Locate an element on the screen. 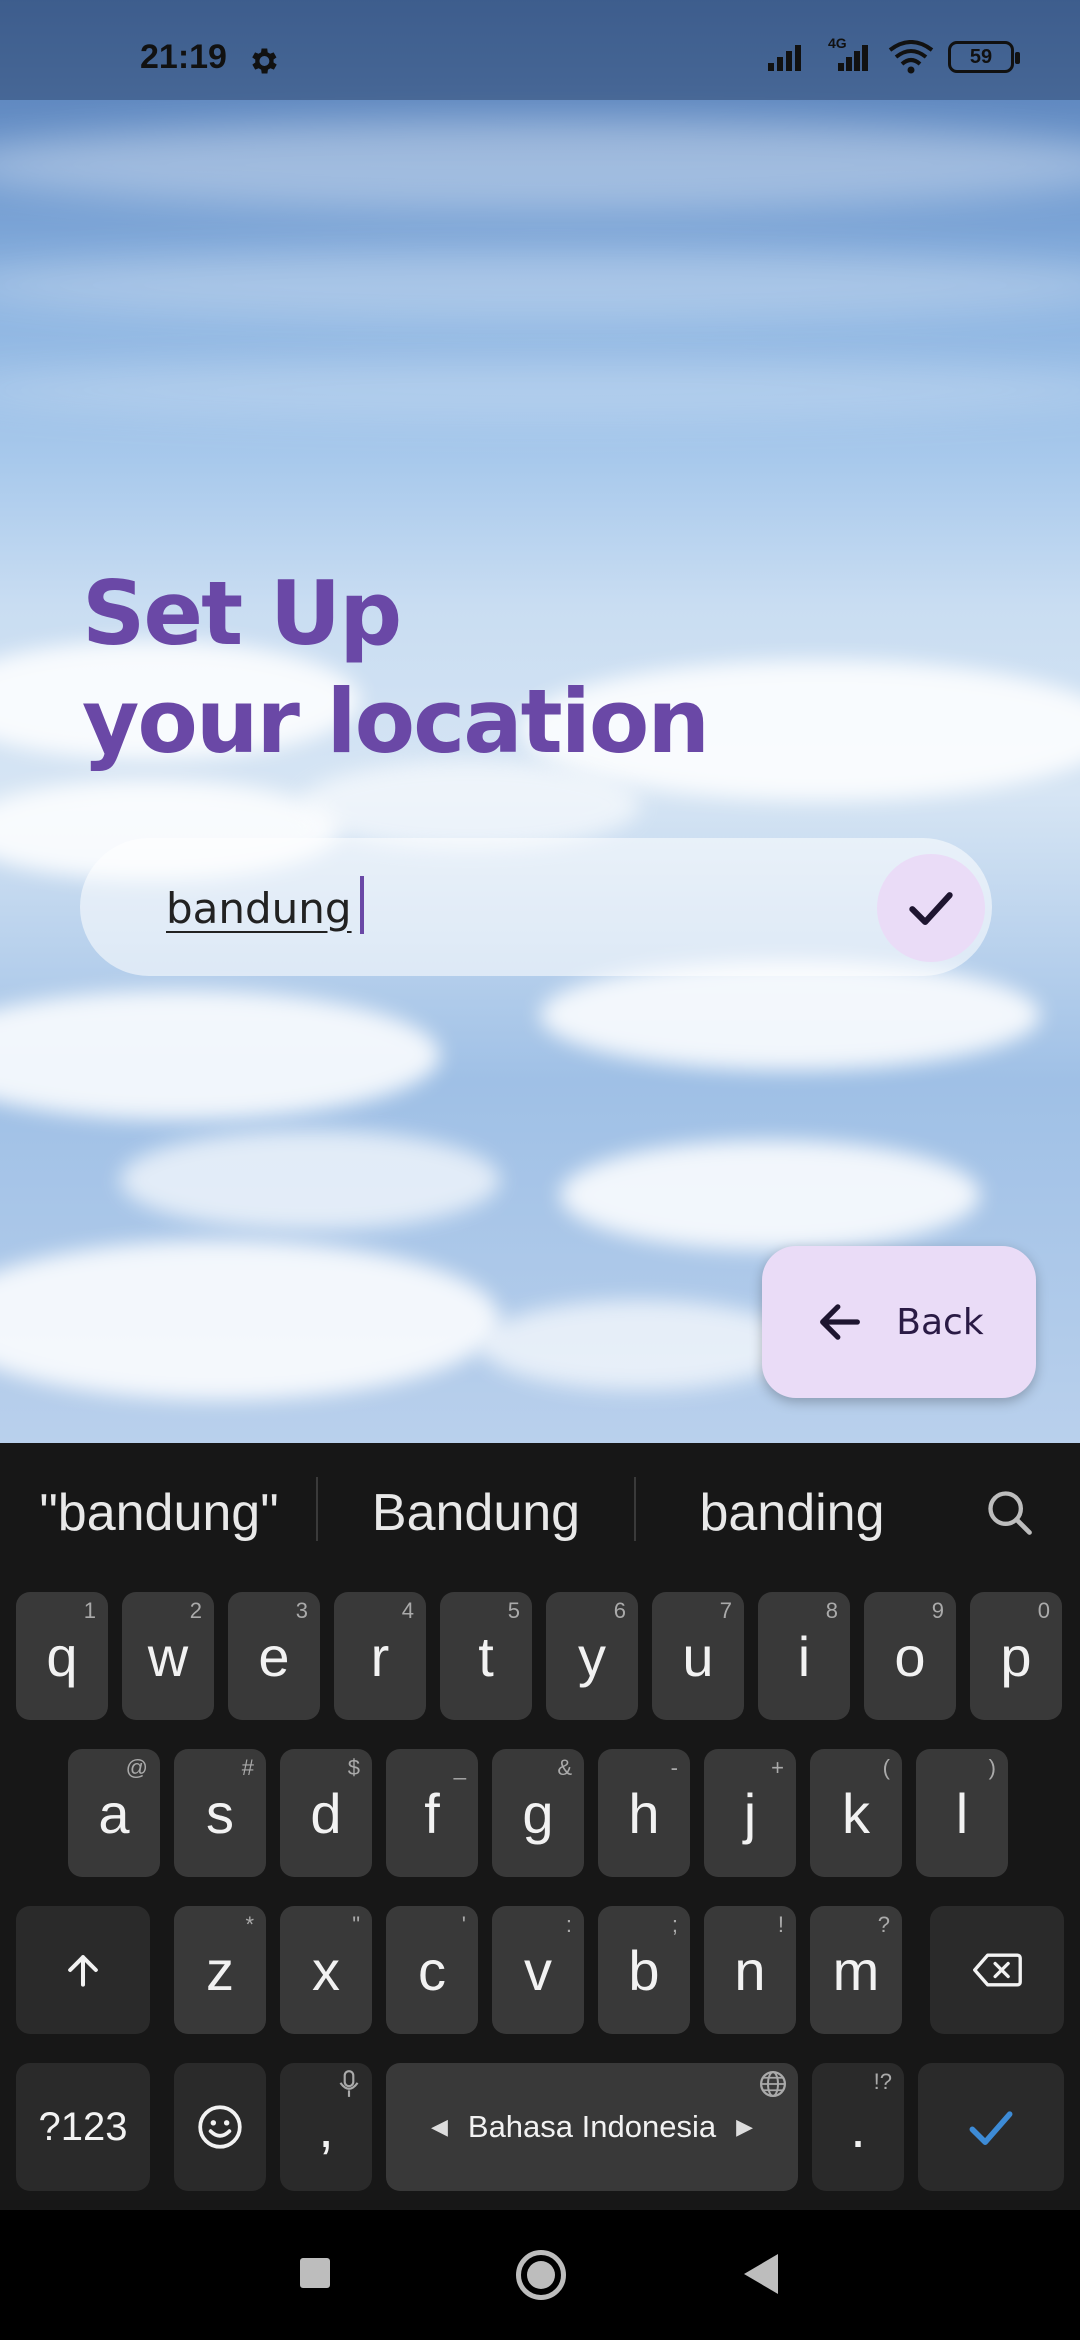 This screenshot has width=1080, height=2340. key-w: w2 is located at coordinates (168, 1656).